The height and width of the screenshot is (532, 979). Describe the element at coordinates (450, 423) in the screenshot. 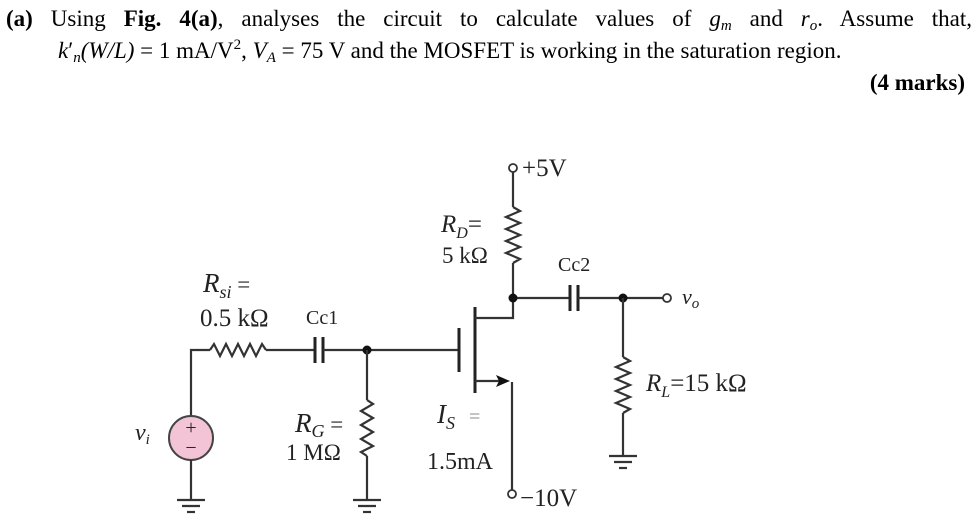

I see `is-subscript: S` at that location.